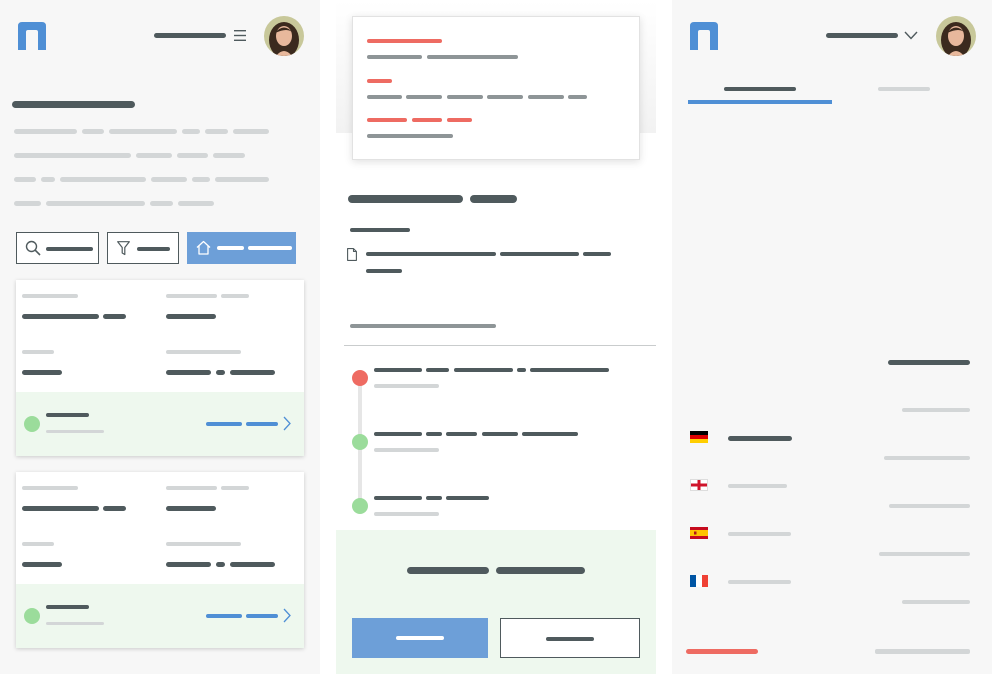 The width and height of the screenshot is (992, 674). What do you see at coordinates (496, 602) in the screenshot?
I see `confirmation-footer` at bounding box center [496, 602].